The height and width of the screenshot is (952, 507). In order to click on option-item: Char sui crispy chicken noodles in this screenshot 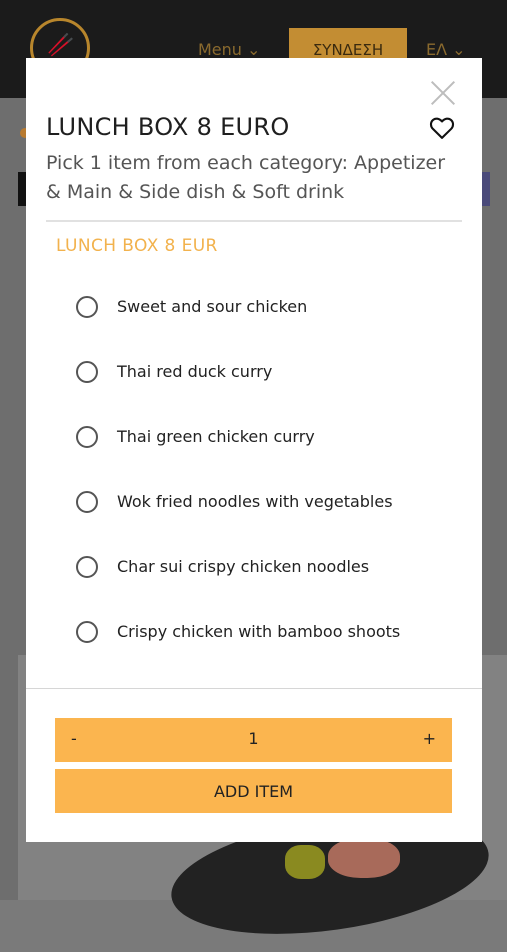, I will do `click(254, 566)`.